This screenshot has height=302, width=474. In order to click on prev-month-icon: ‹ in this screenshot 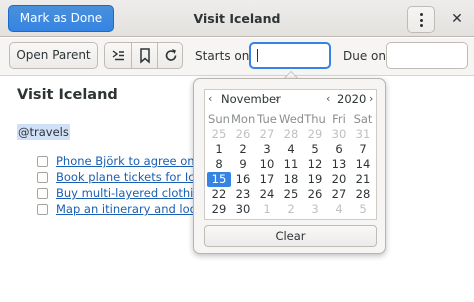, I will do `click(210, 98)`.